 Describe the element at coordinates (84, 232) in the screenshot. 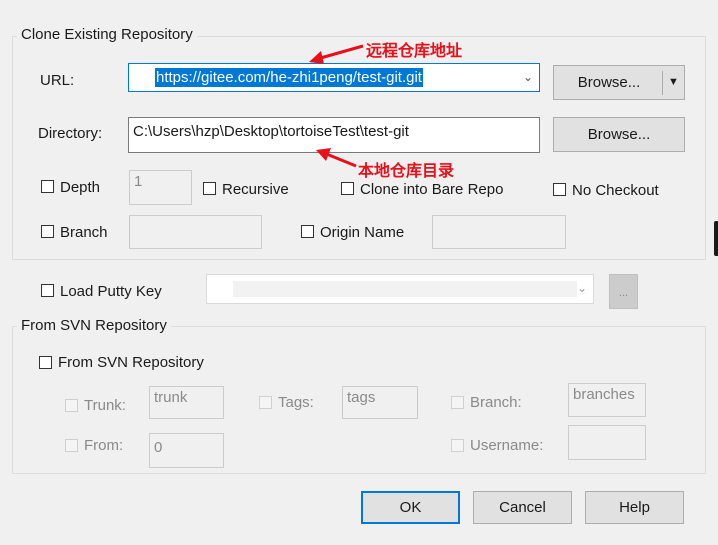

I see `branch-label: Branch` at that location.